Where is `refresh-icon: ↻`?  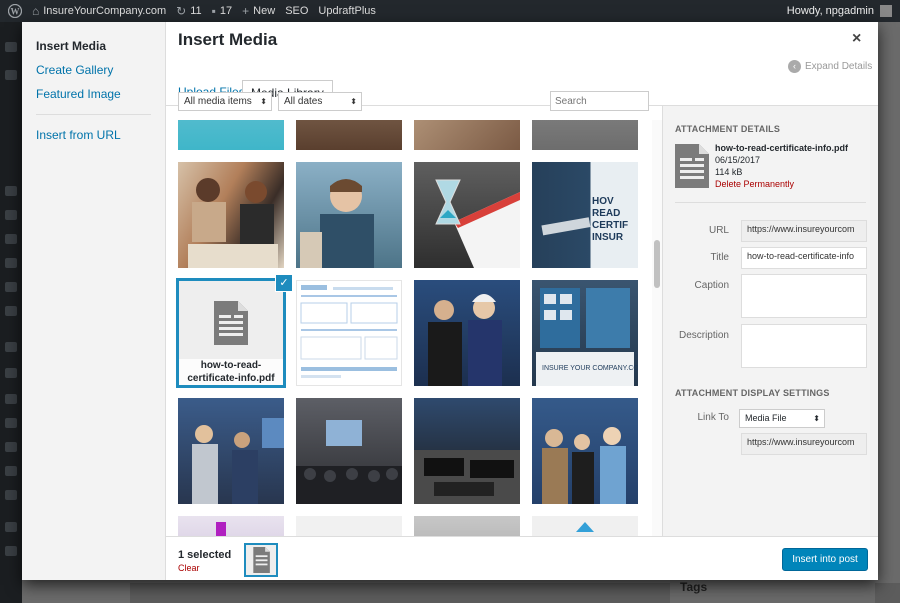 refresh-icon: ↻ is located at coordinates (181, 11).